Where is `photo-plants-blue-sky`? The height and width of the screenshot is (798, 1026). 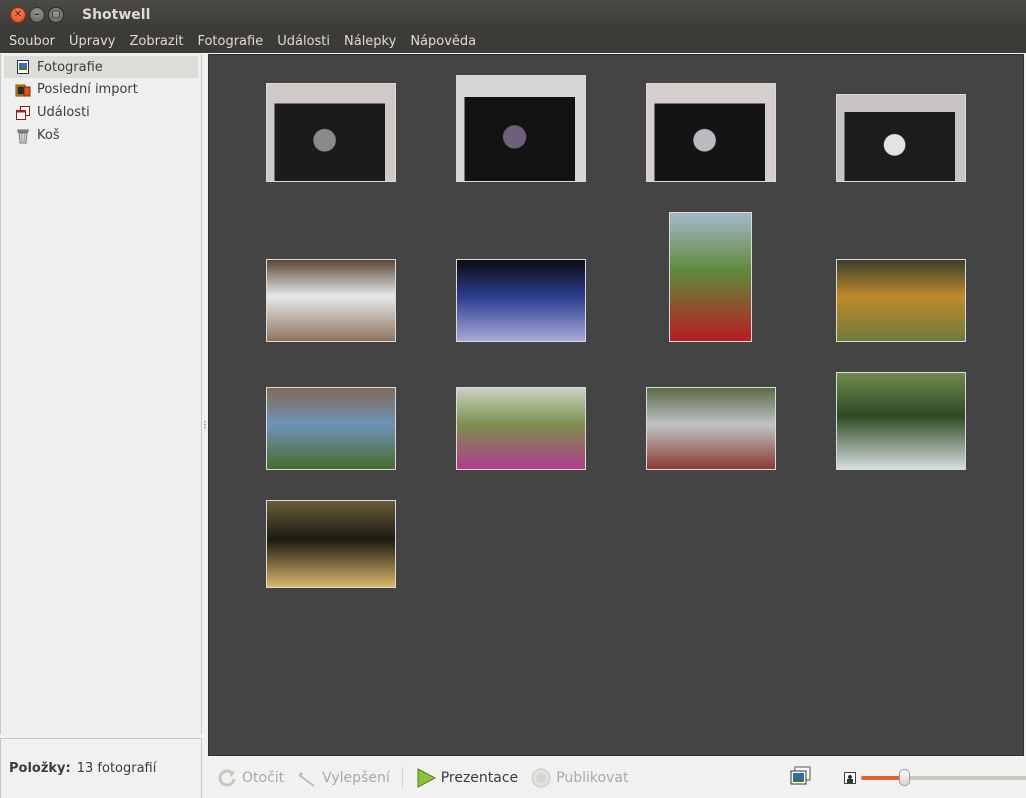
photo-plants-blue-sky is located at coordinates (331, 428).